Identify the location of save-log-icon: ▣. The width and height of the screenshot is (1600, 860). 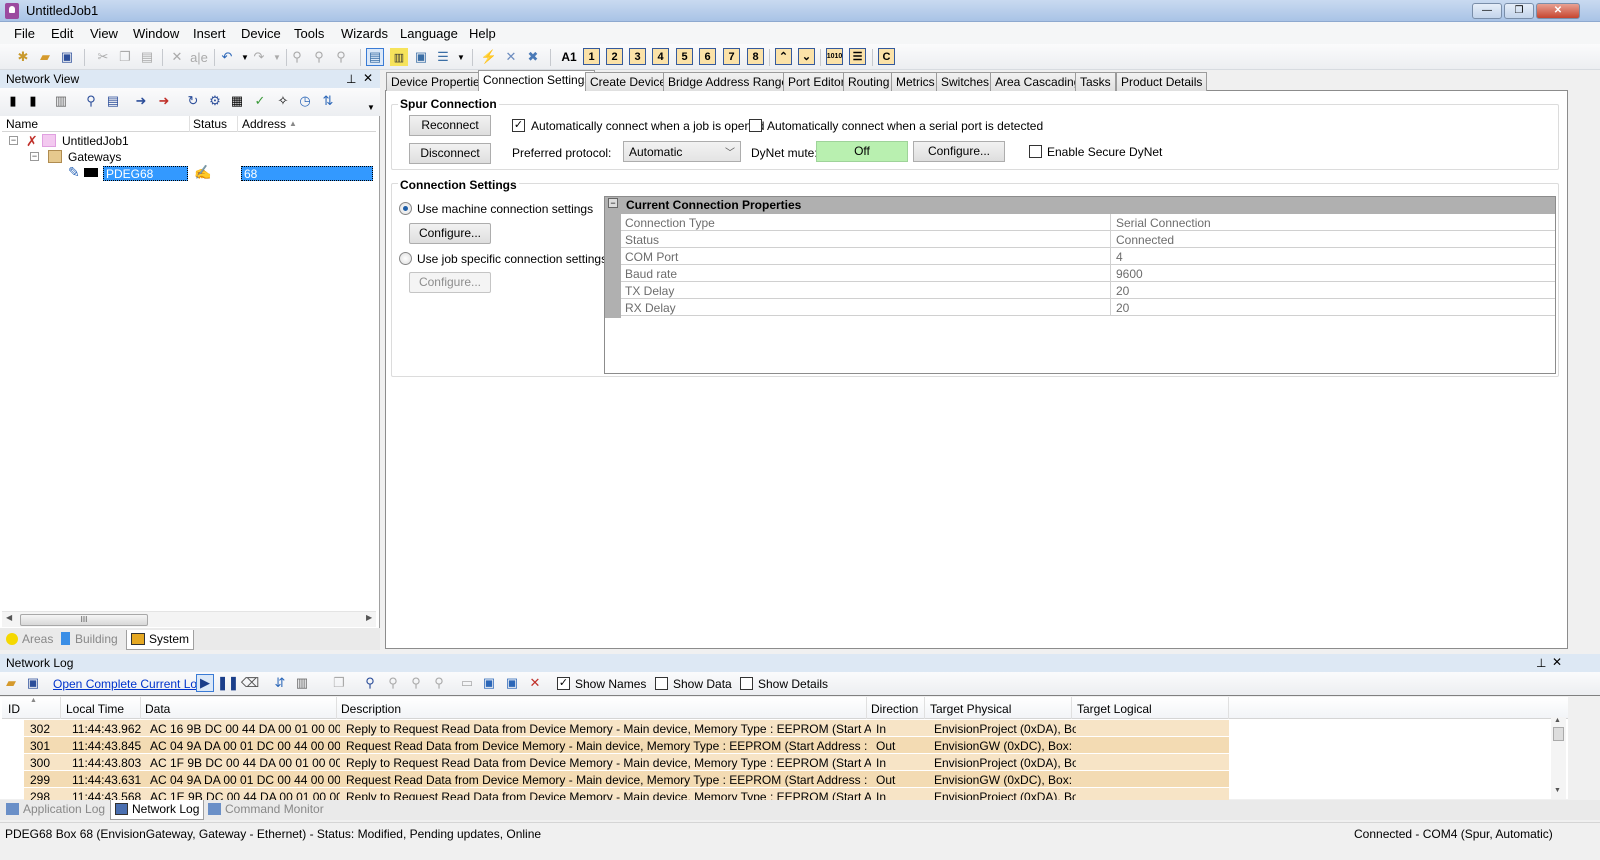
(33, 683).